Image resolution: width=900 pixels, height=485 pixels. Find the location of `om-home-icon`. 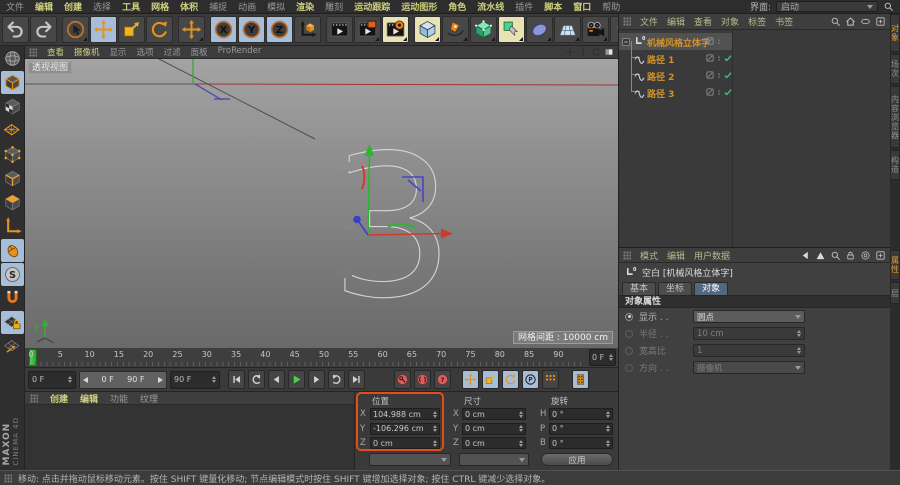

om-home-icon is located at coordinates (850, 21).